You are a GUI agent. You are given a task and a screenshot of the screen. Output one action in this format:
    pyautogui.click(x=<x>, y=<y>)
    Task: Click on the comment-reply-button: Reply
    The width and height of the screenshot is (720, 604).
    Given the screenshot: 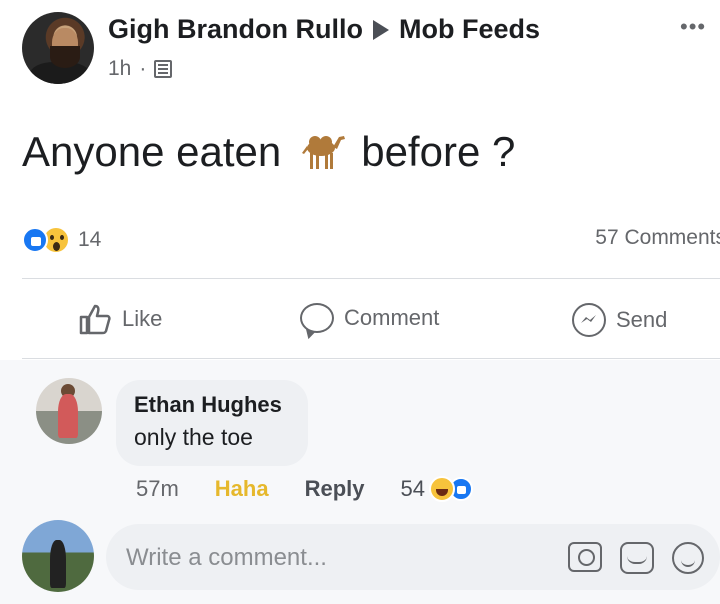 What is the action you would take?
    pyautogui.click(x=335, y=489)
    